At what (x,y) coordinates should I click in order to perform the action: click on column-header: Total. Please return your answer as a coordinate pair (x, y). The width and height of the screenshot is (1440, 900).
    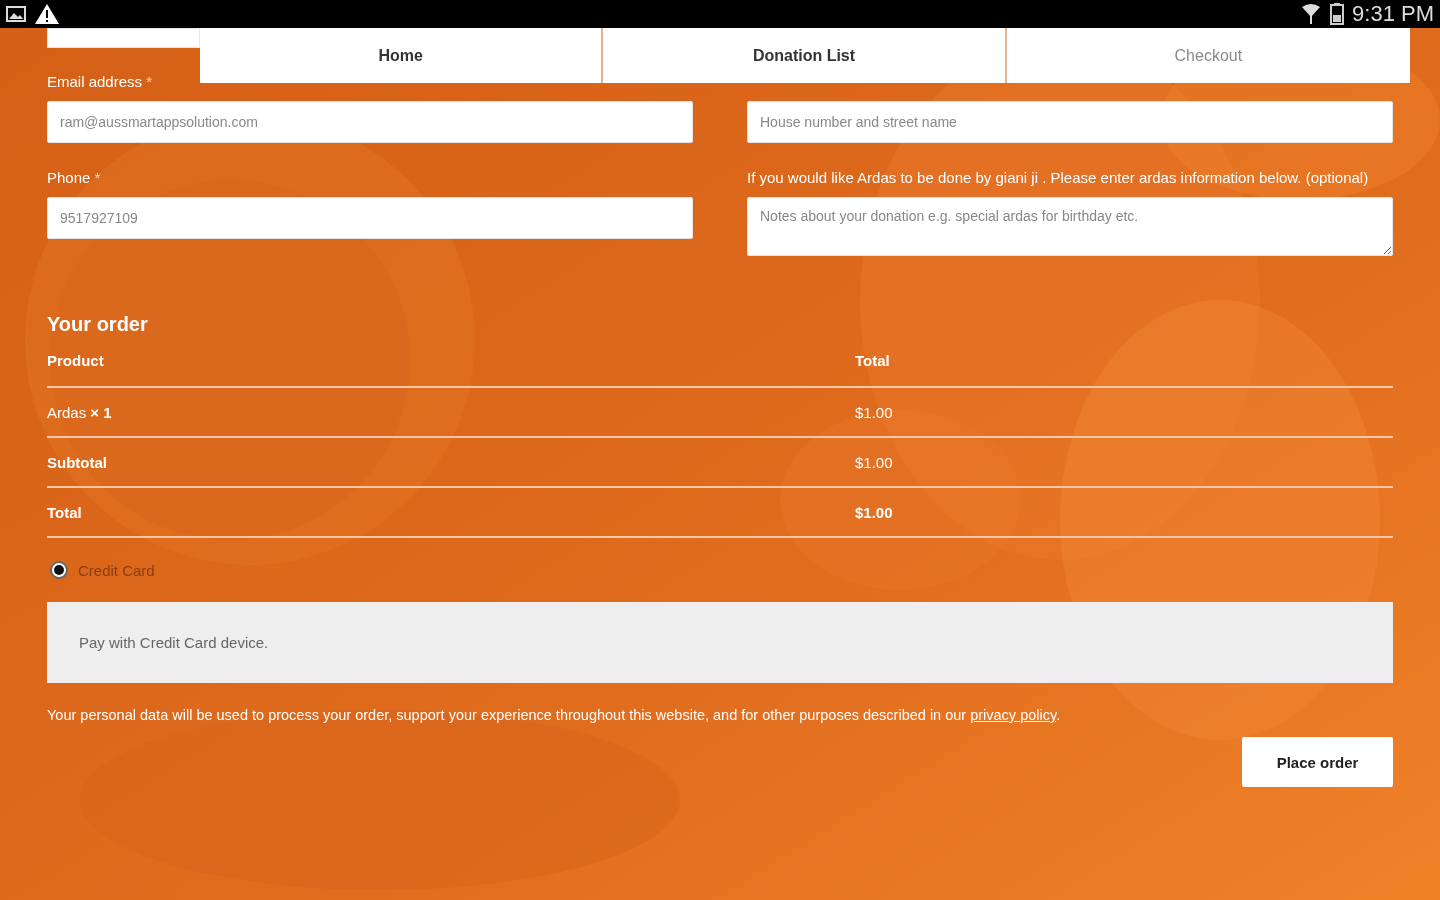
    Looking at the image, I should click on (873, 360).